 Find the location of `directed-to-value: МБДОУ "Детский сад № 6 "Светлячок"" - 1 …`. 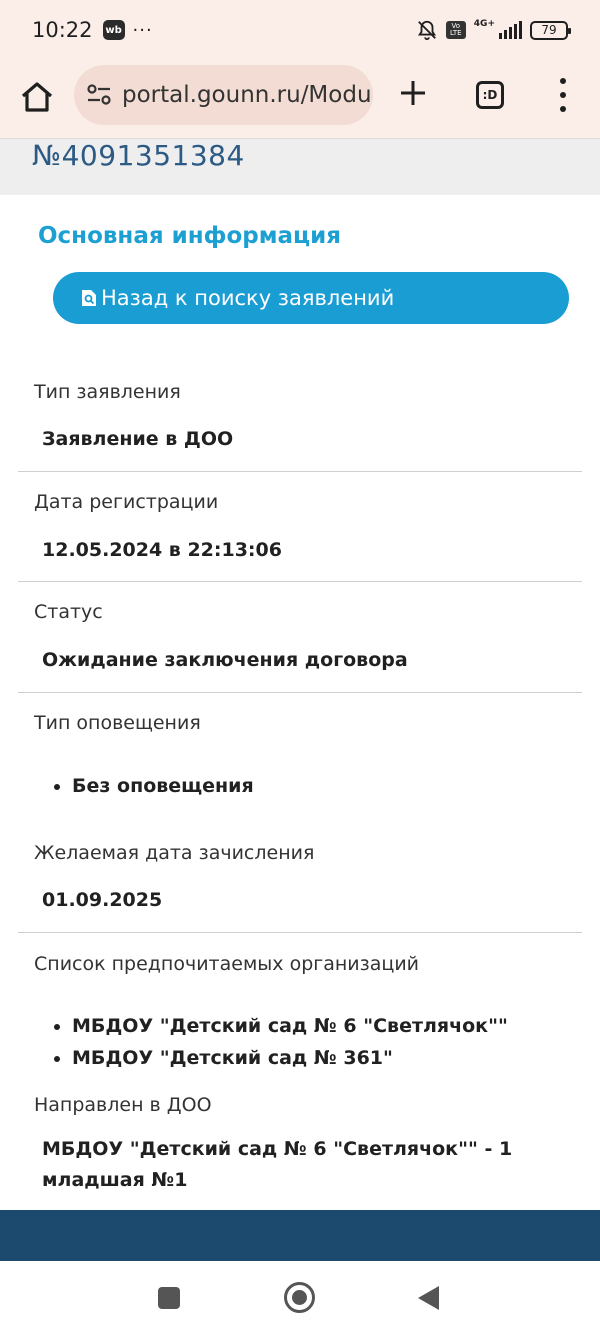

directed-to-value: МБДОУ "Детский сад № 6 "Светлячок"" - 1 … is located at coordinates (277, 1164).